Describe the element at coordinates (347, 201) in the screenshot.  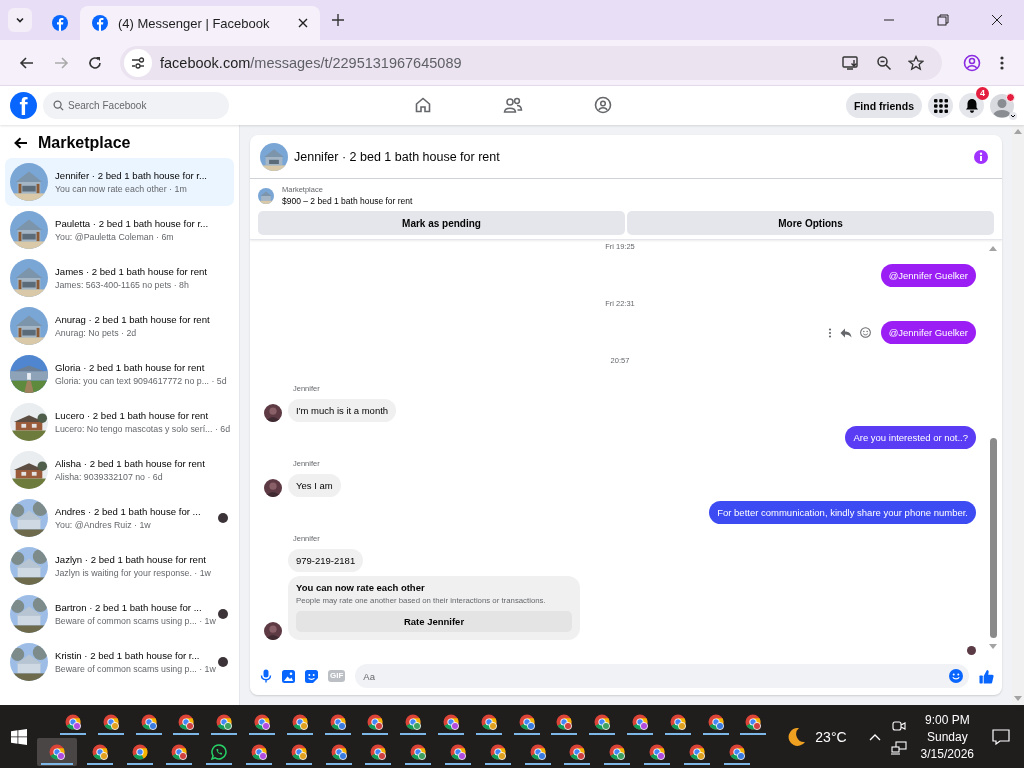
I see `listing-title: $900 – 2 bed 1 bath house for rent` at that location.